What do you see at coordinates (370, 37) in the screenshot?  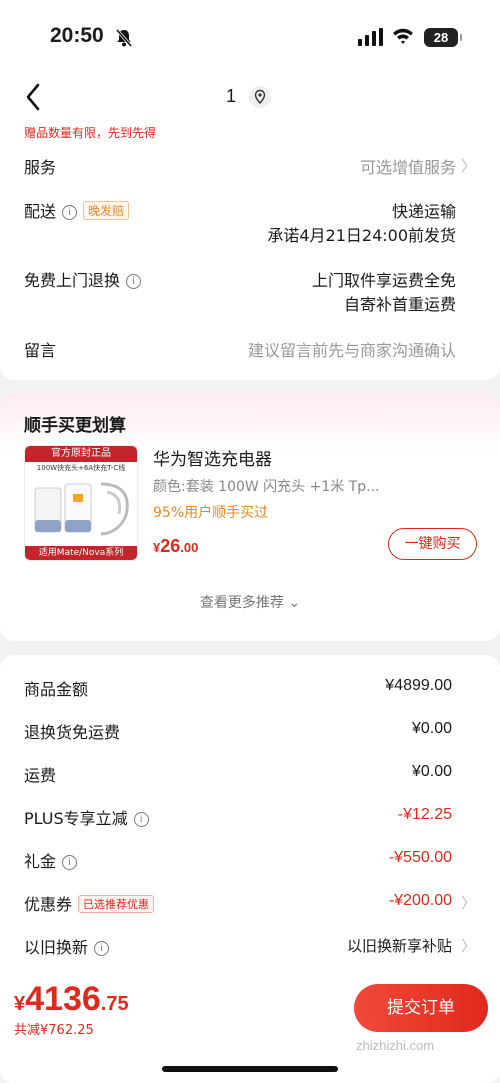 I see `signal-icon` at bounding box center [370, 37].